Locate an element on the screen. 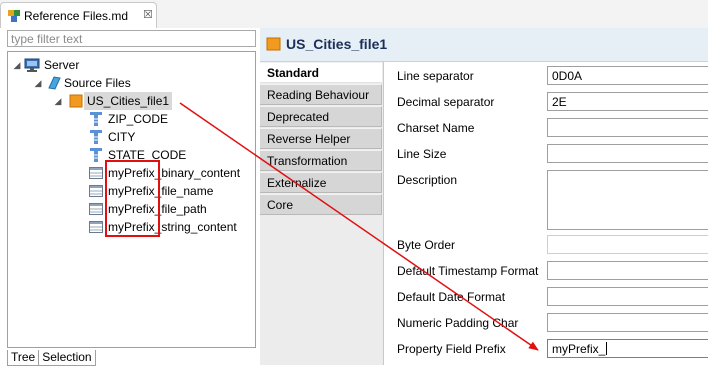 The height and width of the screenshot is (366, 708). default-date-format-field is located at coordinates (627, 296).